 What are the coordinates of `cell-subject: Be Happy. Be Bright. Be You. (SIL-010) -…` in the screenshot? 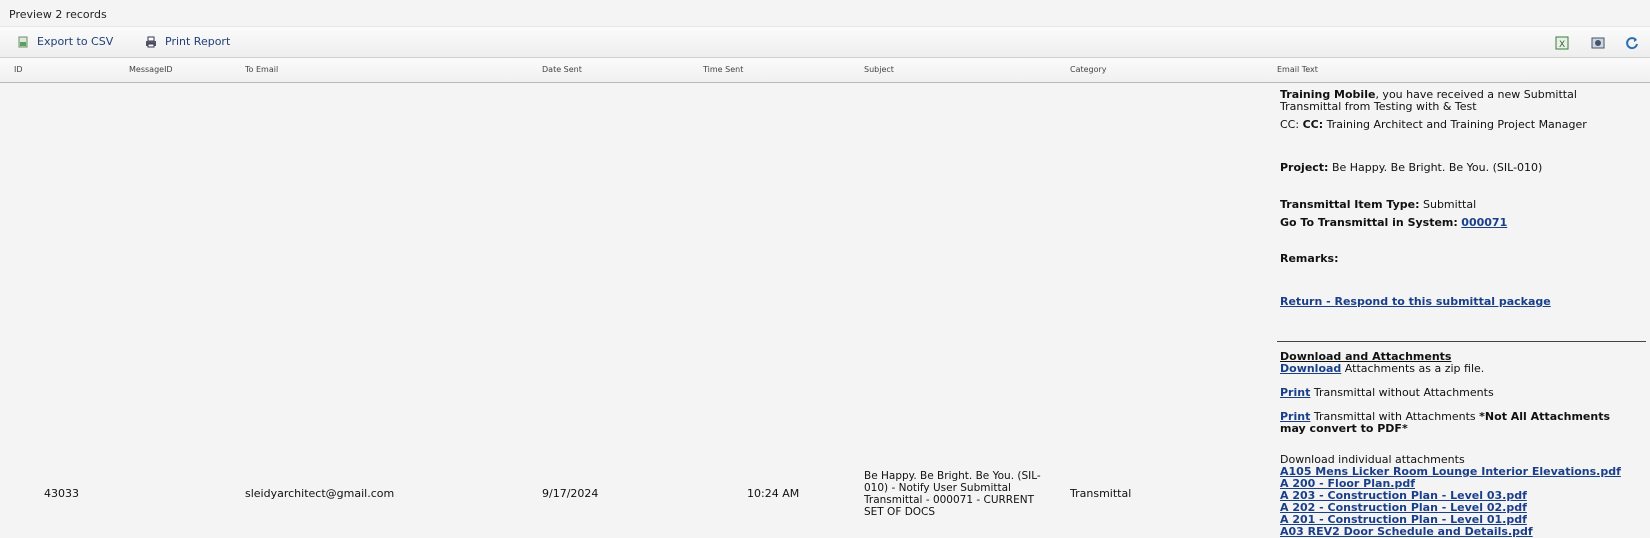 It's located at (952, 494).